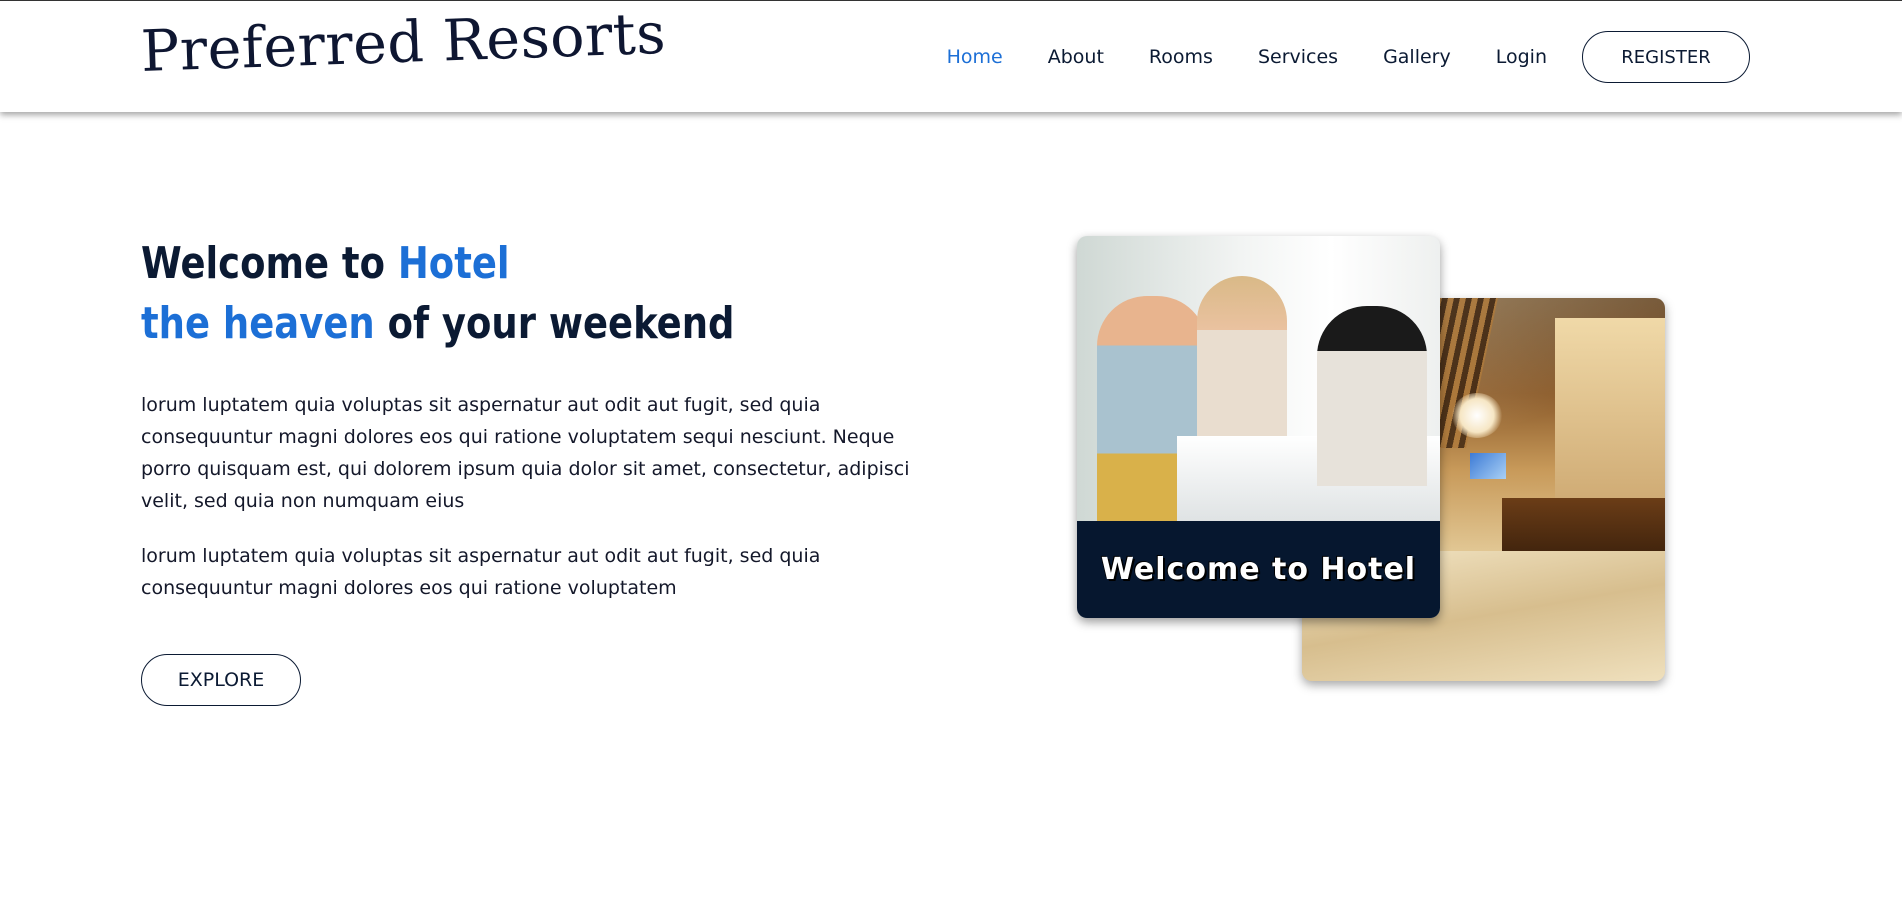 This screenshot has width=1902, height=919. Describe the element at coordinates (1181, 57) in the screenshot. I see `nav-rooms: Rooms` at that location.